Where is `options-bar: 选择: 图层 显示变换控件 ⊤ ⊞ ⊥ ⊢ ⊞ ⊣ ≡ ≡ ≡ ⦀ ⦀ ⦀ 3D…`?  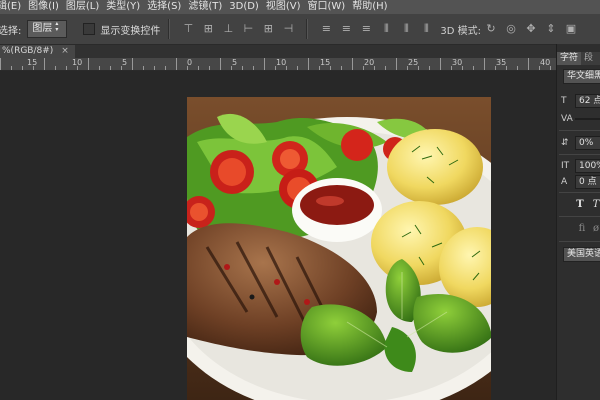 options-bar: 选择: 图层 显示变换控件 ⊤ ⊞ ⊥ ⊢ ⊞ ⊣ ≡ ≡ ≡ ⦀ ⦀ ⦀ 3D… is located at coordinates (300, 29).